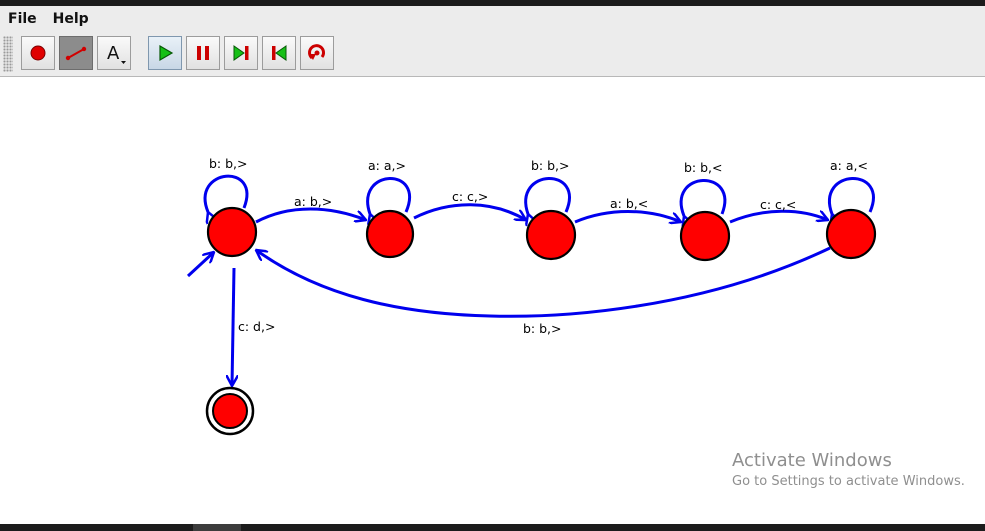 The image size is (985, 531). I want to click on menu-bar: File Help, so click(492, 19).